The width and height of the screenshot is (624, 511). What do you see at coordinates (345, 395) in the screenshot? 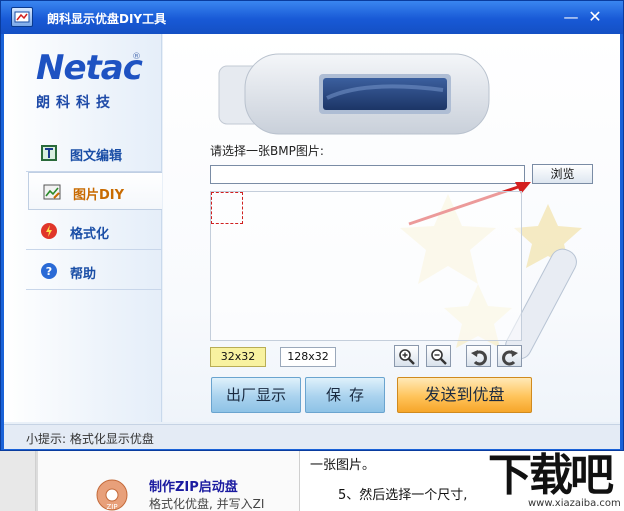
I see `save-button: 保存` at bounding box center [345, 395].